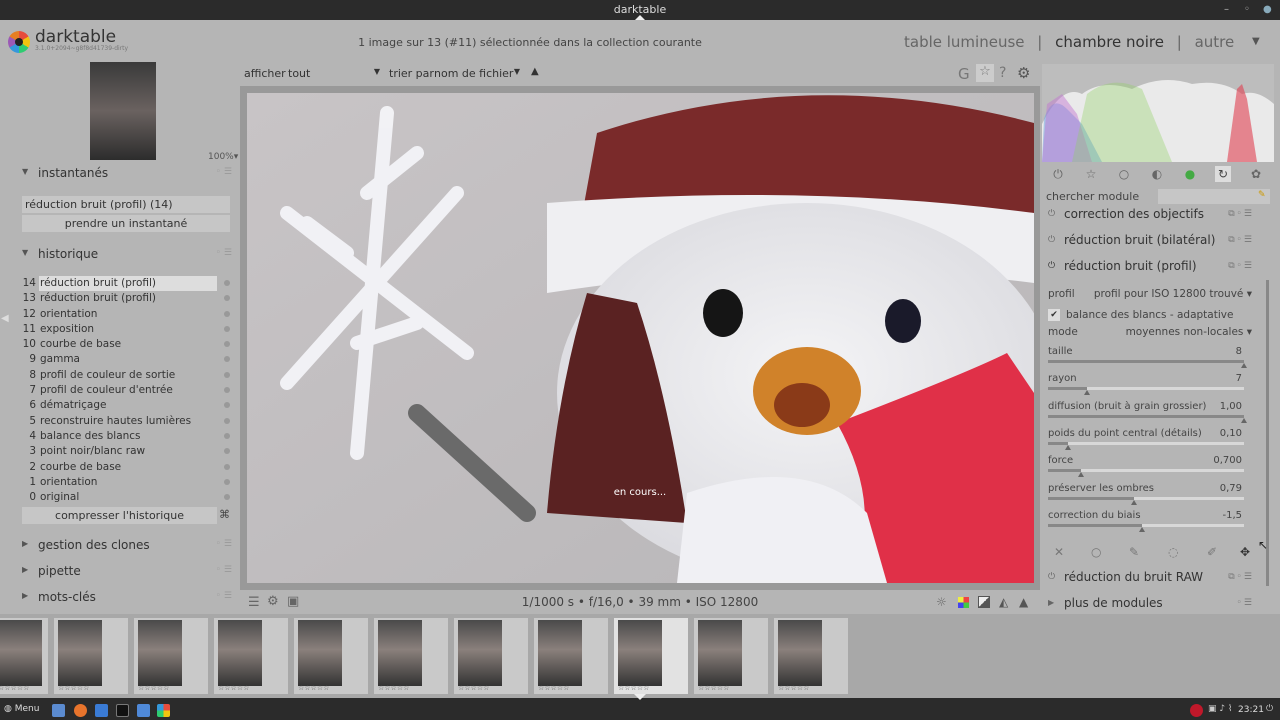 The height and width of the screenshot is (720, 1280). Describe the element at coordinates (1269, 709) in the screenshot. I see `power-menu-icon: ⏻` at that location.